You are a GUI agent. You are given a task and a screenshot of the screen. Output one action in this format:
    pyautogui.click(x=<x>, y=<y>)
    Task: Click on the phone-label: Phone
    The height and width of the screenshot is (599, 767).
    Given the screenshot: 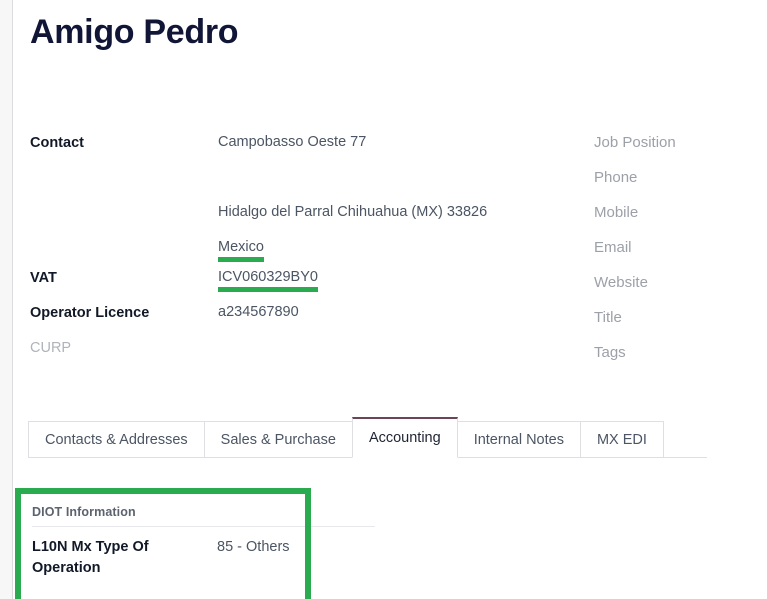 What is the action you would take?
    pyautogui.click(x=680, y=184)
    